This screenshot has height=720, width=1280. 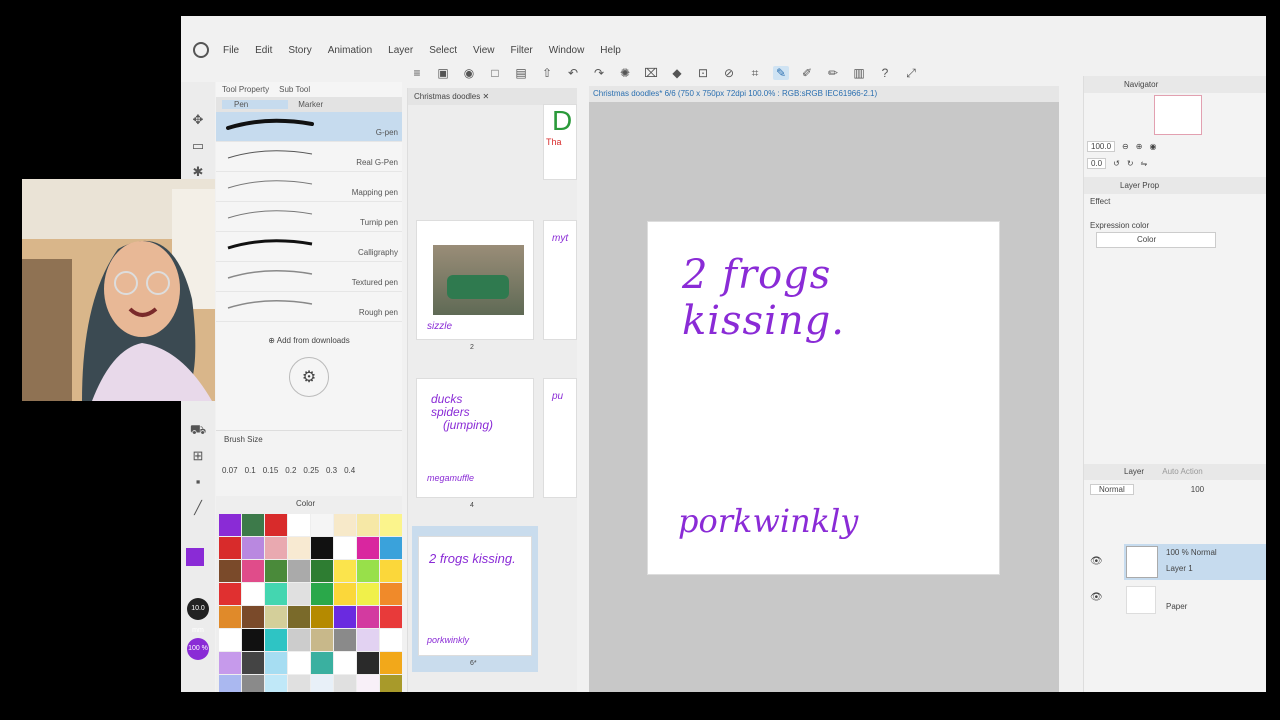 I want to click on page-thumbnail-2: sizzle, so click(x=475, y=280).